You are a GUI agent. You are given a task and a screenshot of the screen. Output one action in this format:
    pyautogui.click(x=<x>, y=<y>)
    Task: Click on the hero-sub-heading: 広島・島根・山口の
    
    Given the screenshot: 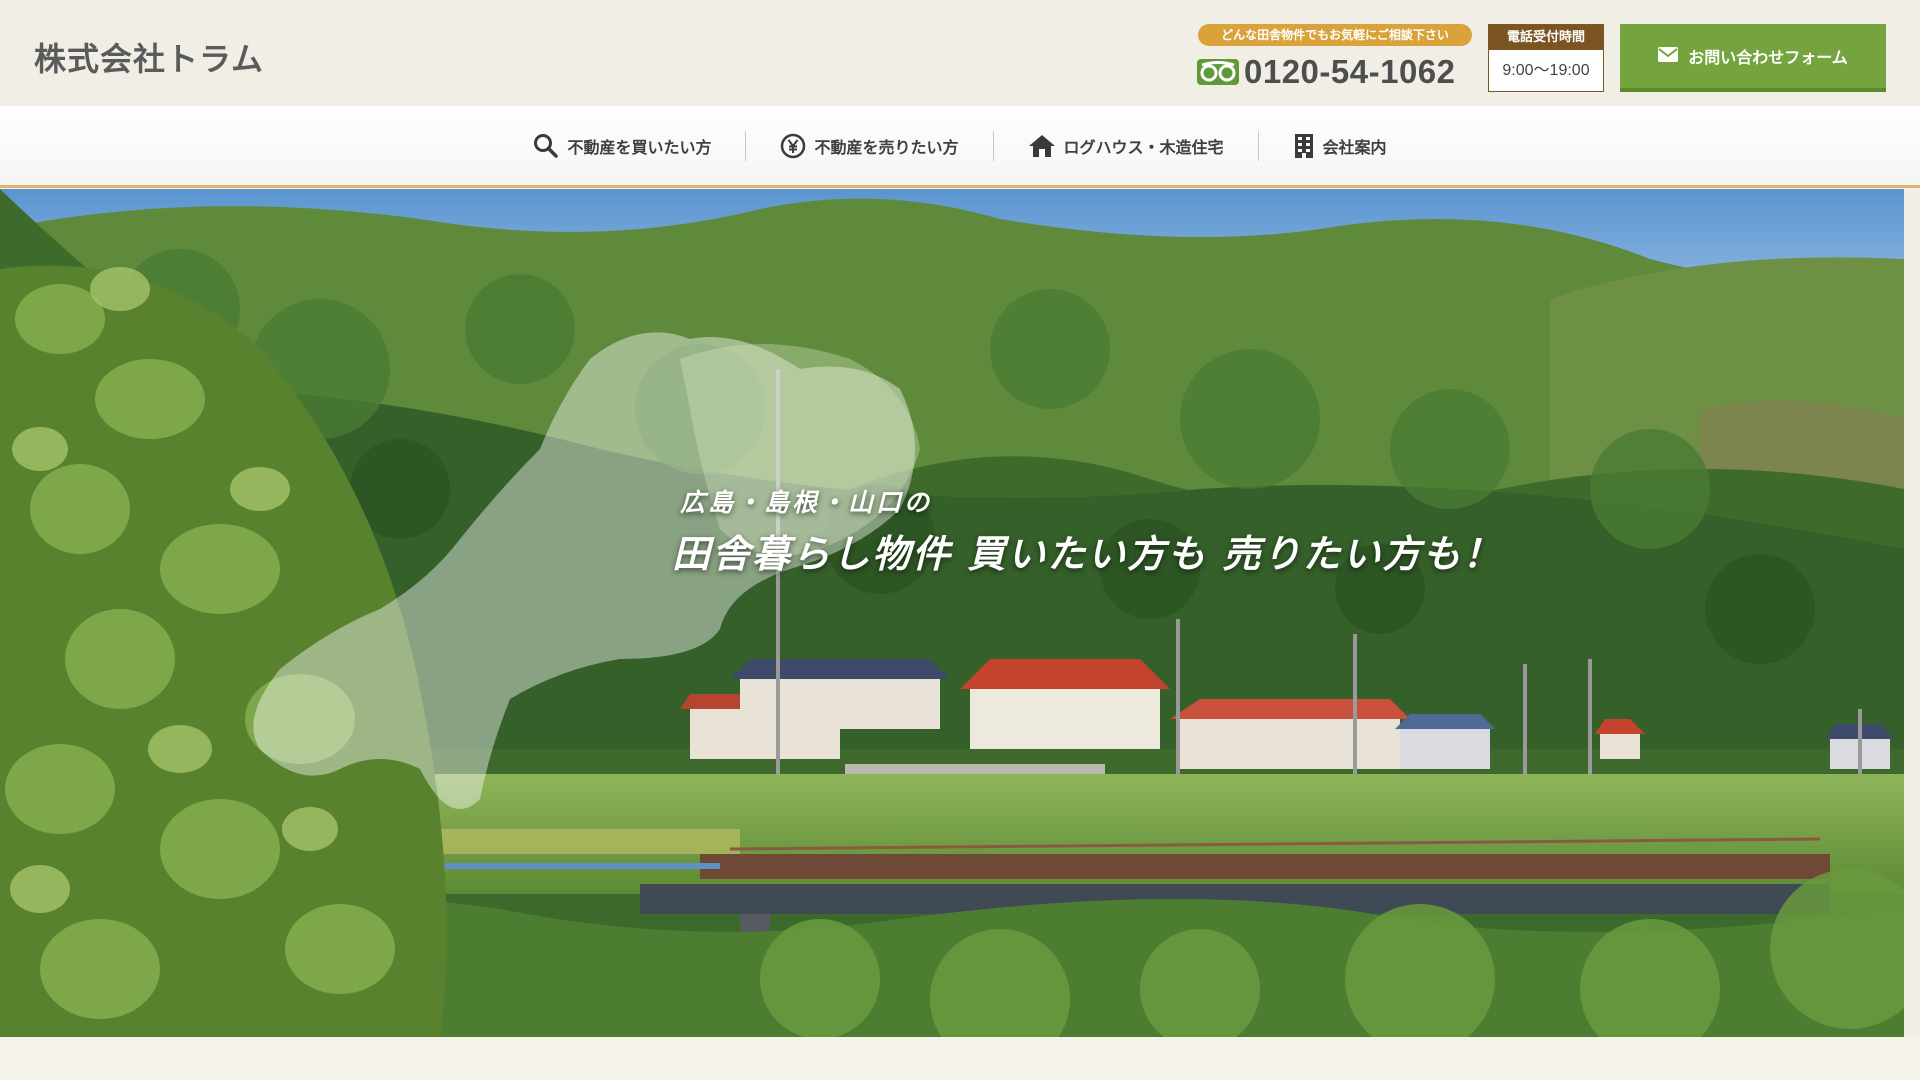 What is the action you would take?
    pyautogui.click(x=806, y=502)
    